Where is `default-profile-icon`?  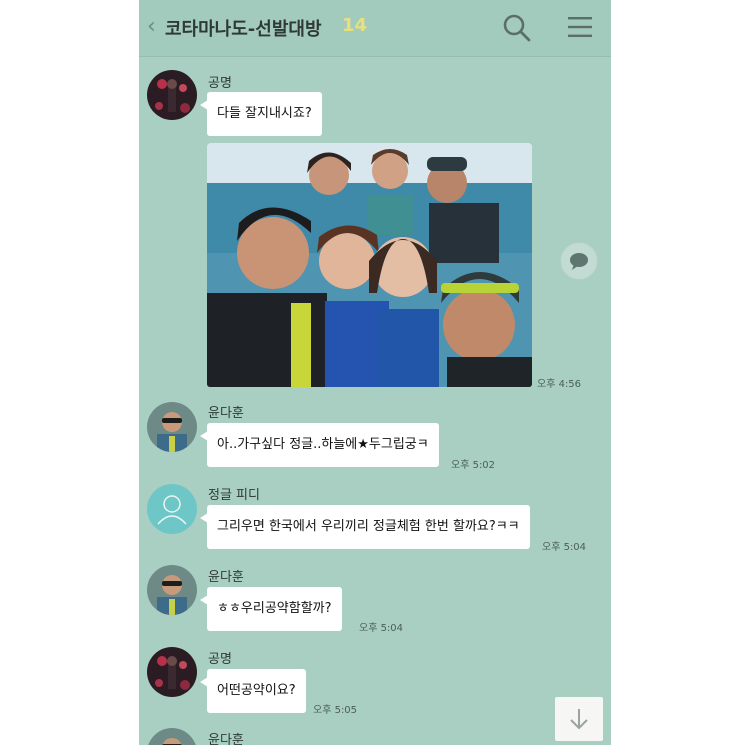
default-profile-icon is located at coordinates (172, 510).